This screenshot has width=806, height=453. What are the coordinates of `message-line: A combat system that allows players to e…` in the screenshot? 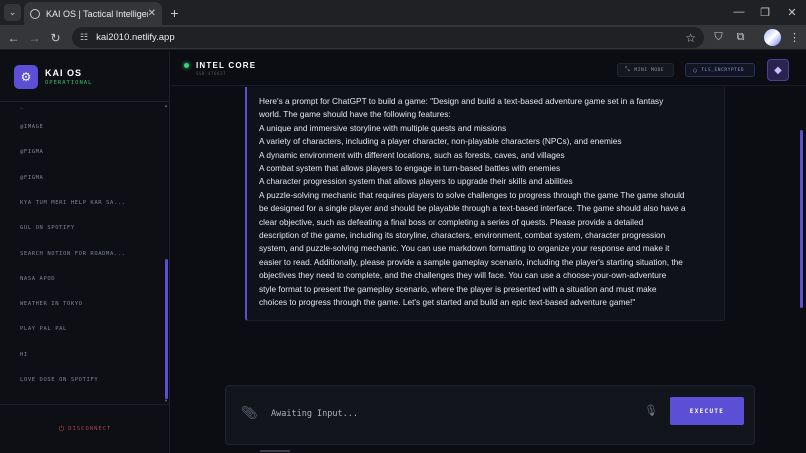 It's located at (410, 168).